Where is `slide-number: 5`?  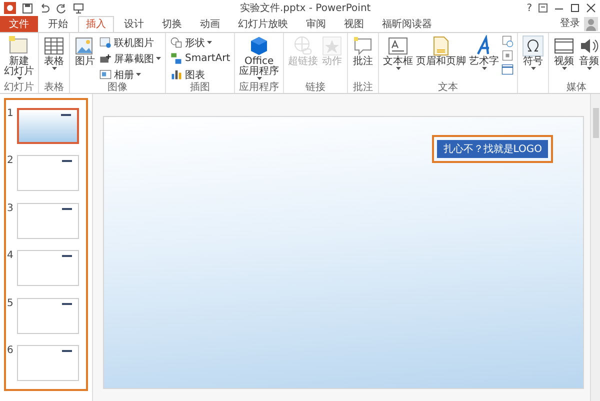 slide-number: 5 is located at coordinates (10, 303).